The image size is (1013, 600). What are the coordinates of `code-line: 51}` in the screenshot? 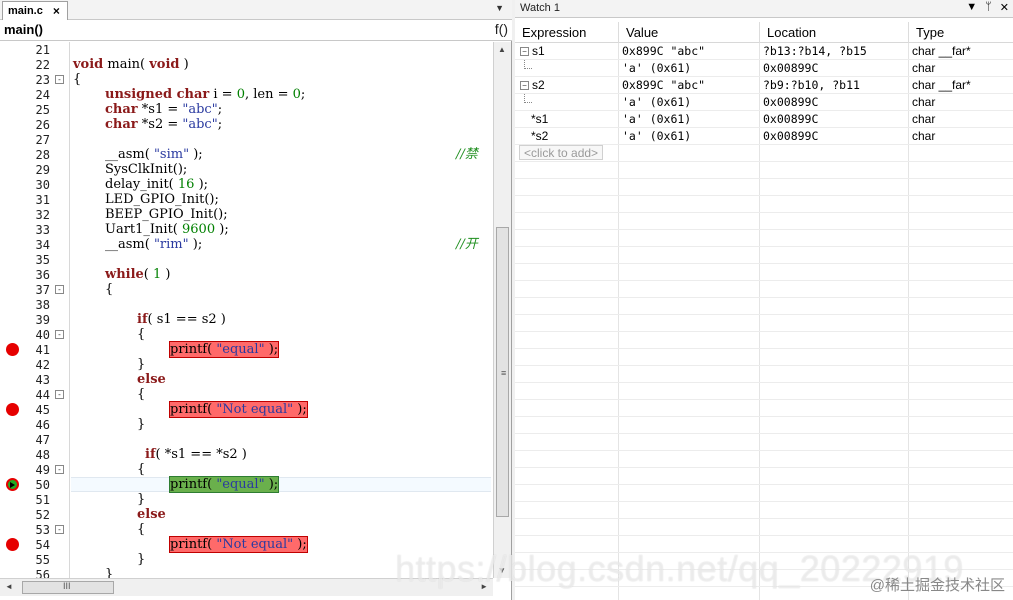 It's located at (246, 499).